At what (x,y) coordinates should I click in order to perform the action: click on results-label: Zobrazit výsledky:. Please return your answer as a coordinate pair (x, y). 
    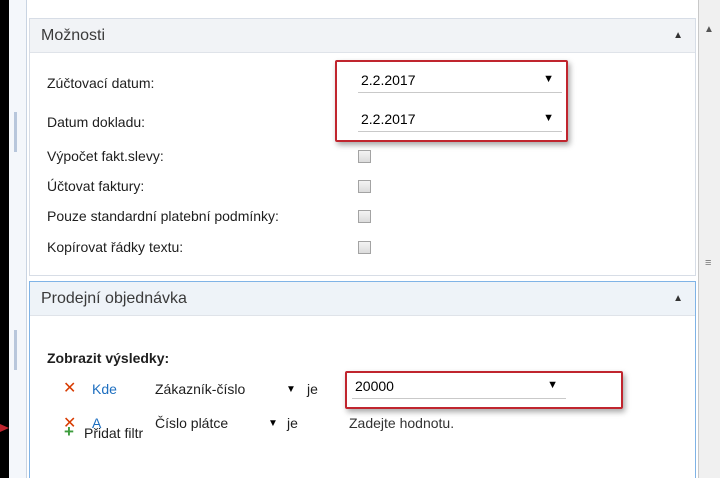
    Looking at the image, I should click on (108, 358).